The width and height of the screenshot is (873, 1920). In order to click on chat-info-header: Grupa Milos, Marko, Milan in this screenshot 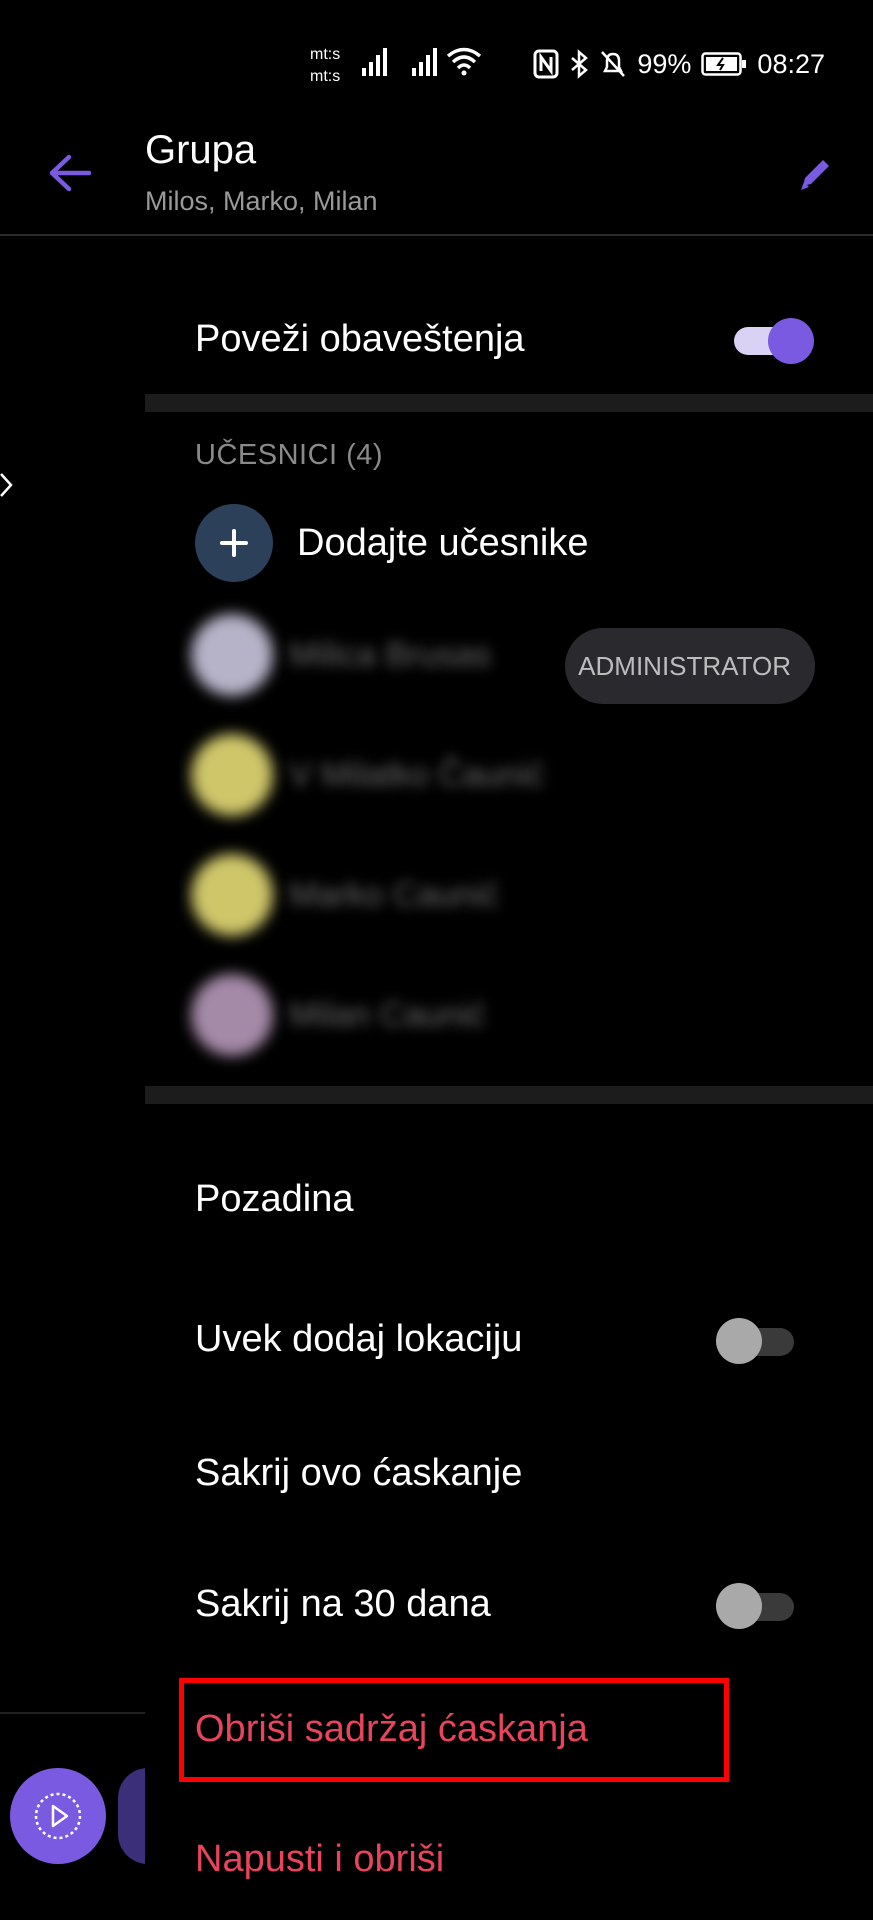, I will do `click(436, 173)`.